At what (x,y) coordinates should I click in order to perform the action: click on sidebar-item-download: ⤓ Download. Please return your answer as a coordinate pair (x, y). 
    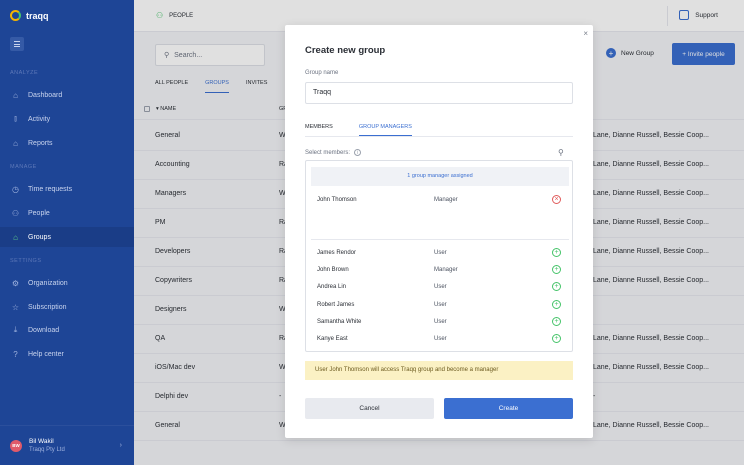
    Looking at the image, I should click on (67, 330).